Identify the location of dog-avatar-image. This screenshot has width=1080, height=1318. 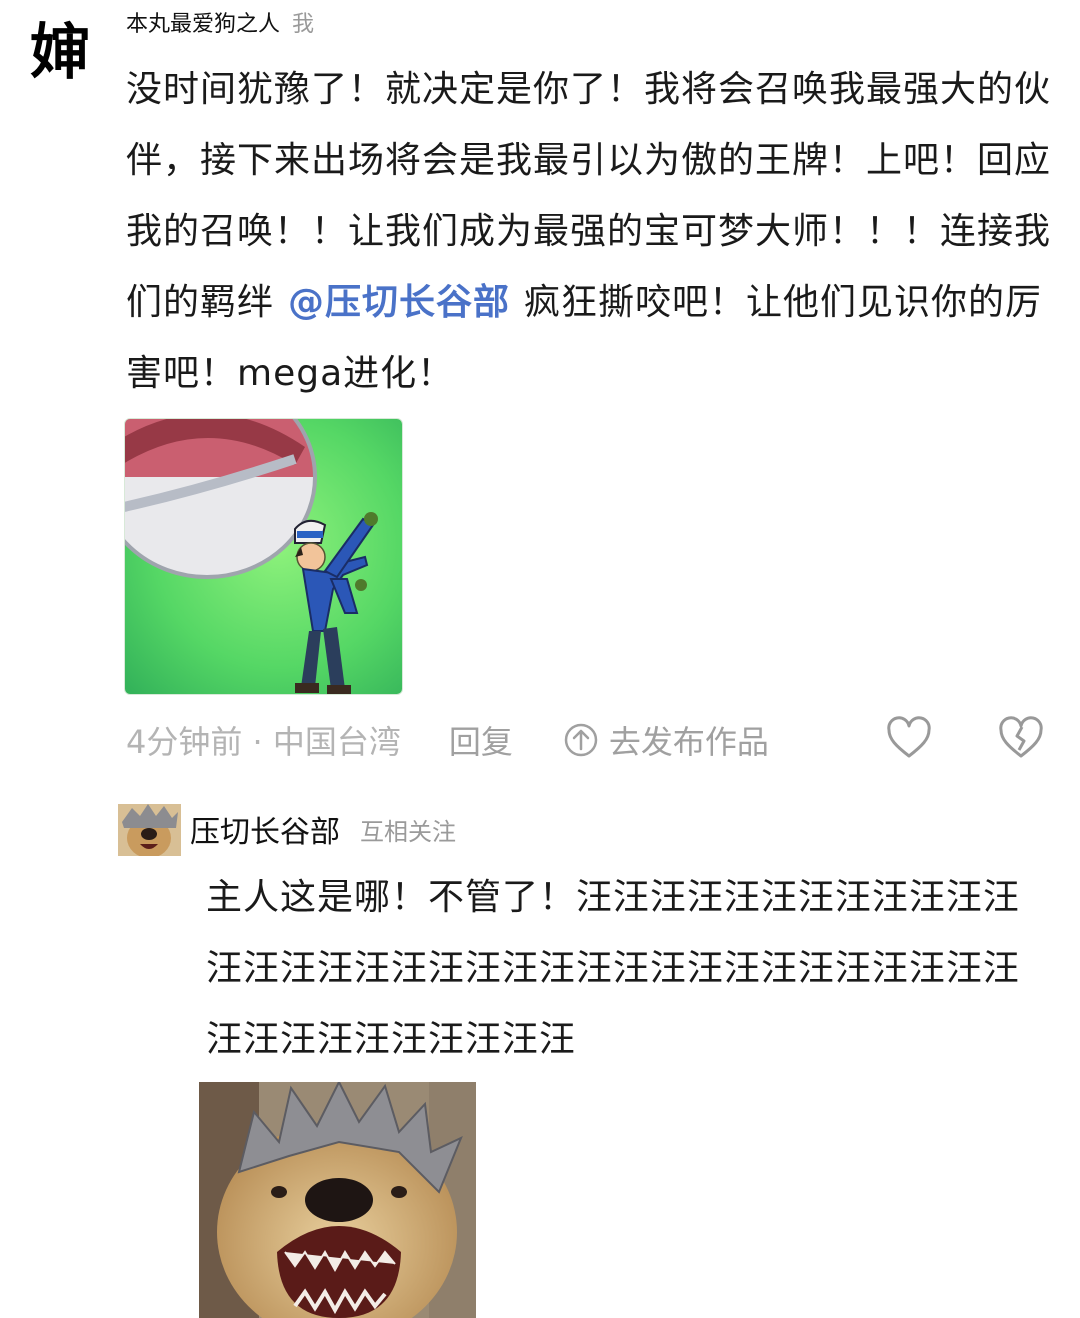
(149, 830).